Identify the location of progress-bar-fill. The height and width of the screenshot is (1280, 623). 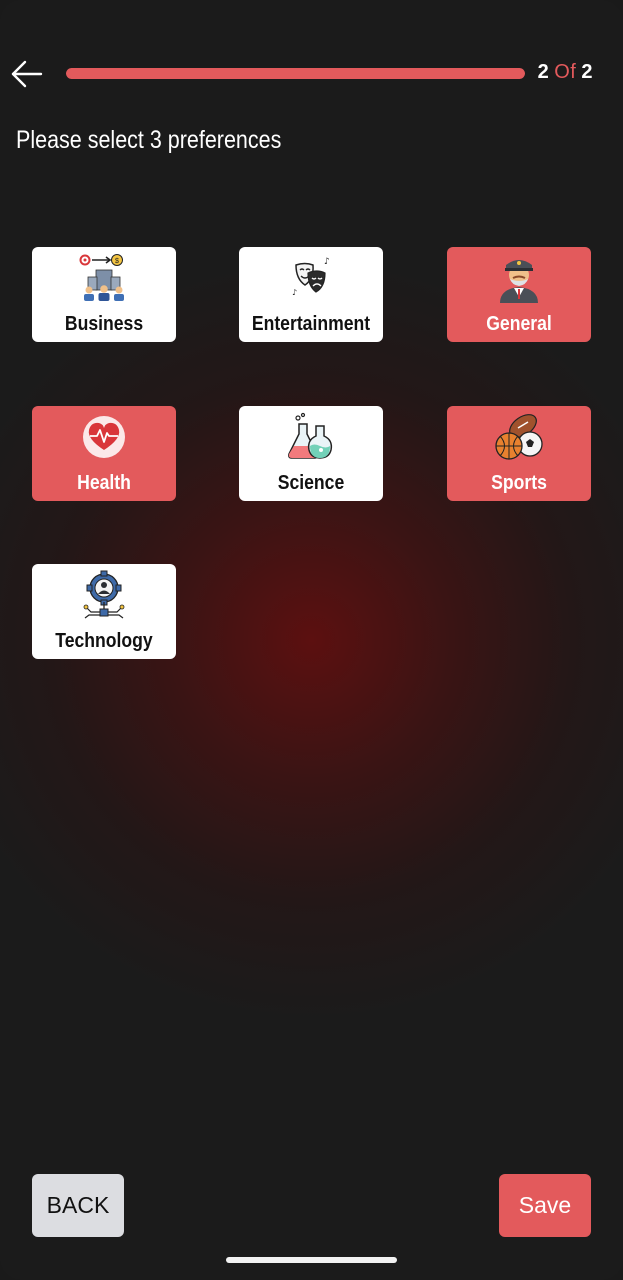
(295, 73).